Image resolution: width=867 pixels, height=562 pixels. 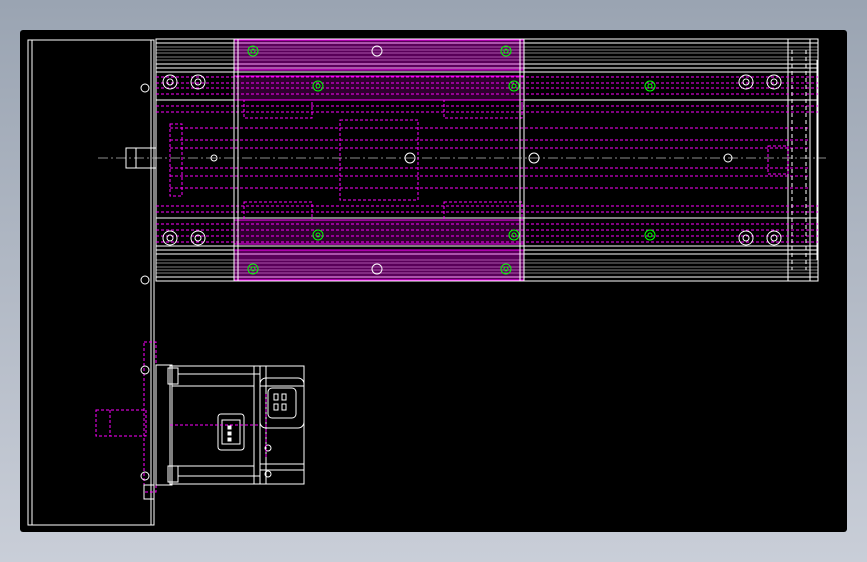 I want to click on encoder-connector, so click(x=282, y=427).